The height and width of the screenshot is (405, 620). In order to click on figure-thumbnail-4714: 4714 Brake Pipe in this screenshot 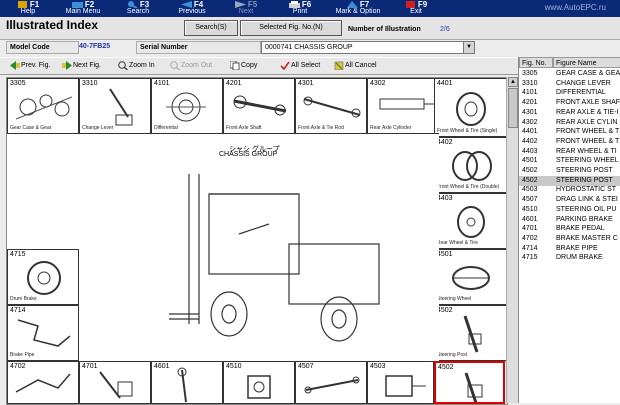, I will do `click(43, 333)`.